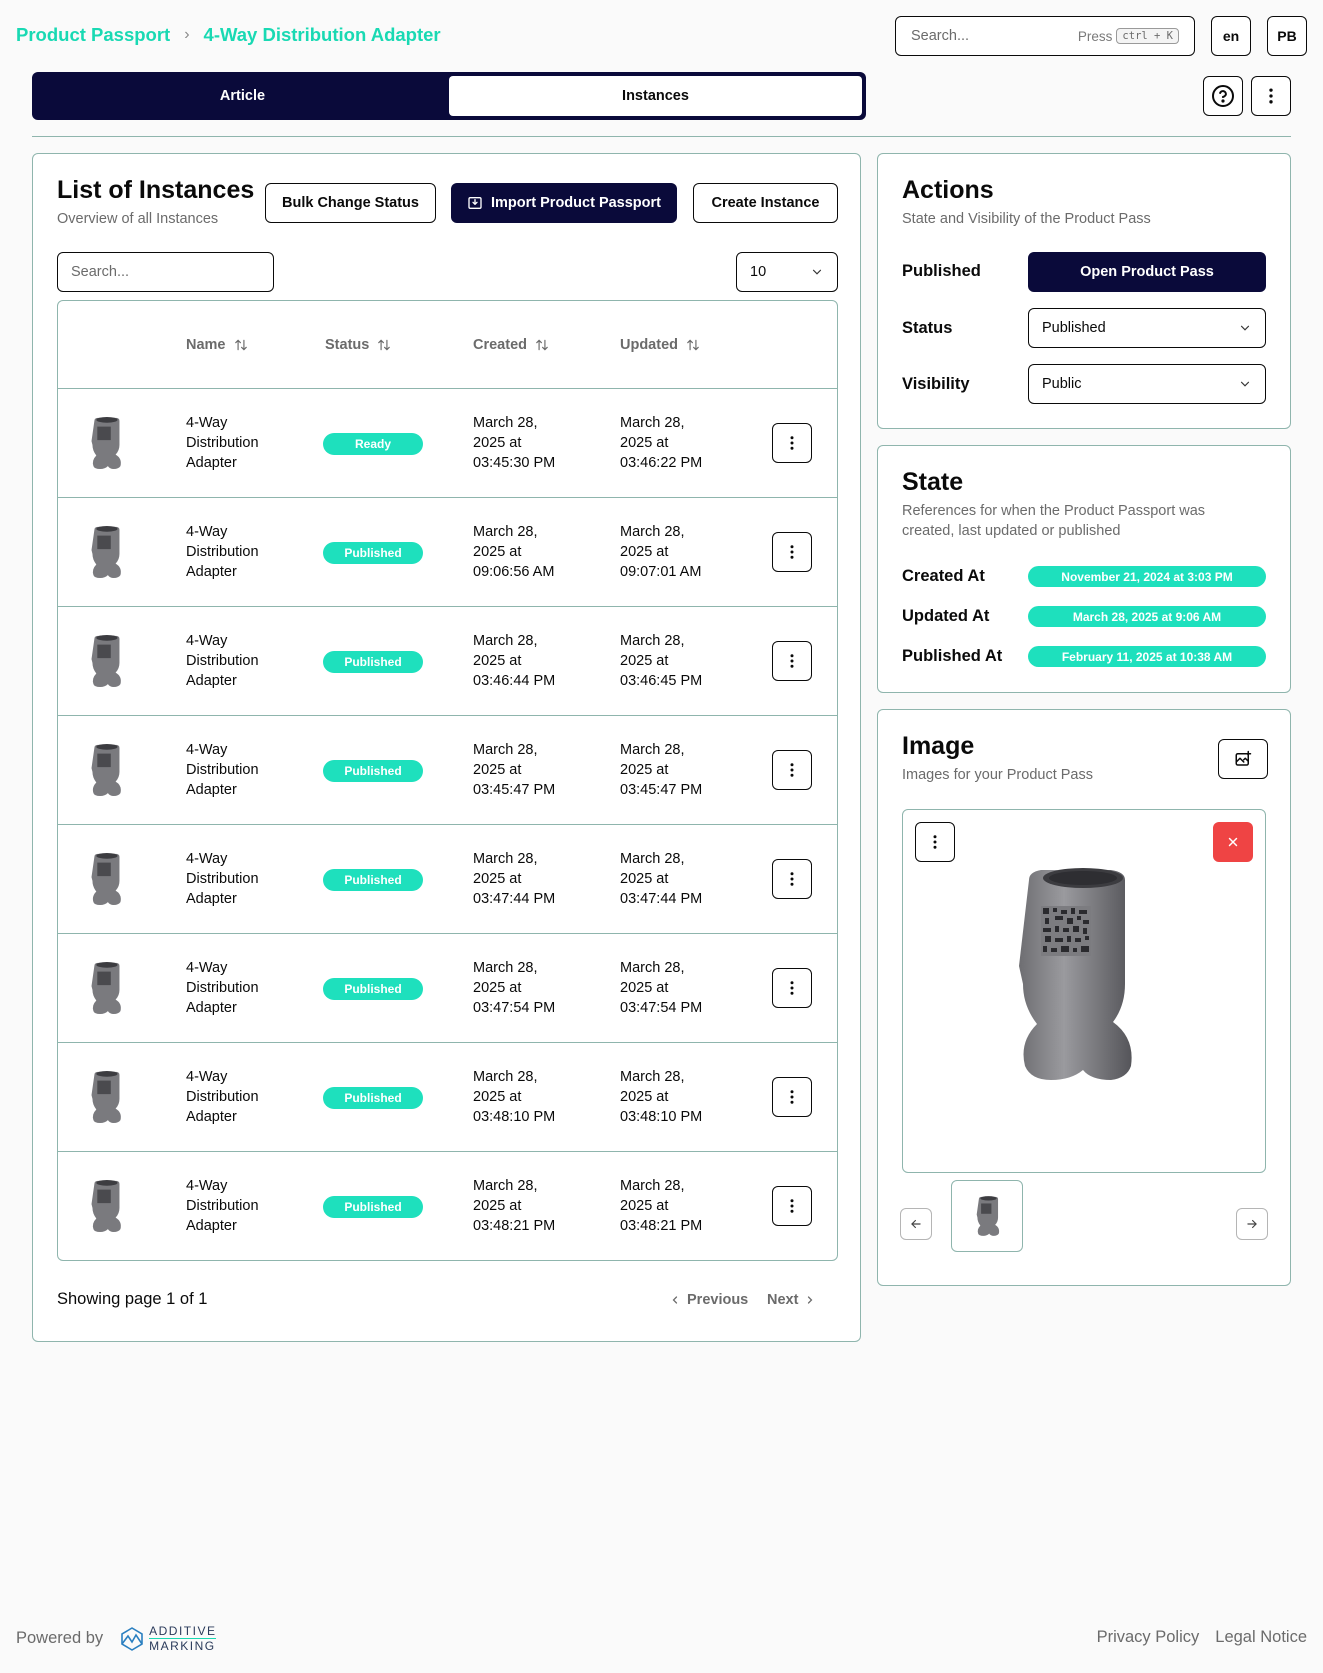 The width and height of the screenshot is (1323, 1673). What do you see at coordinates (511, 345) in the screenshot?
I see `column-created: Created` at bounding box center [511, 345].